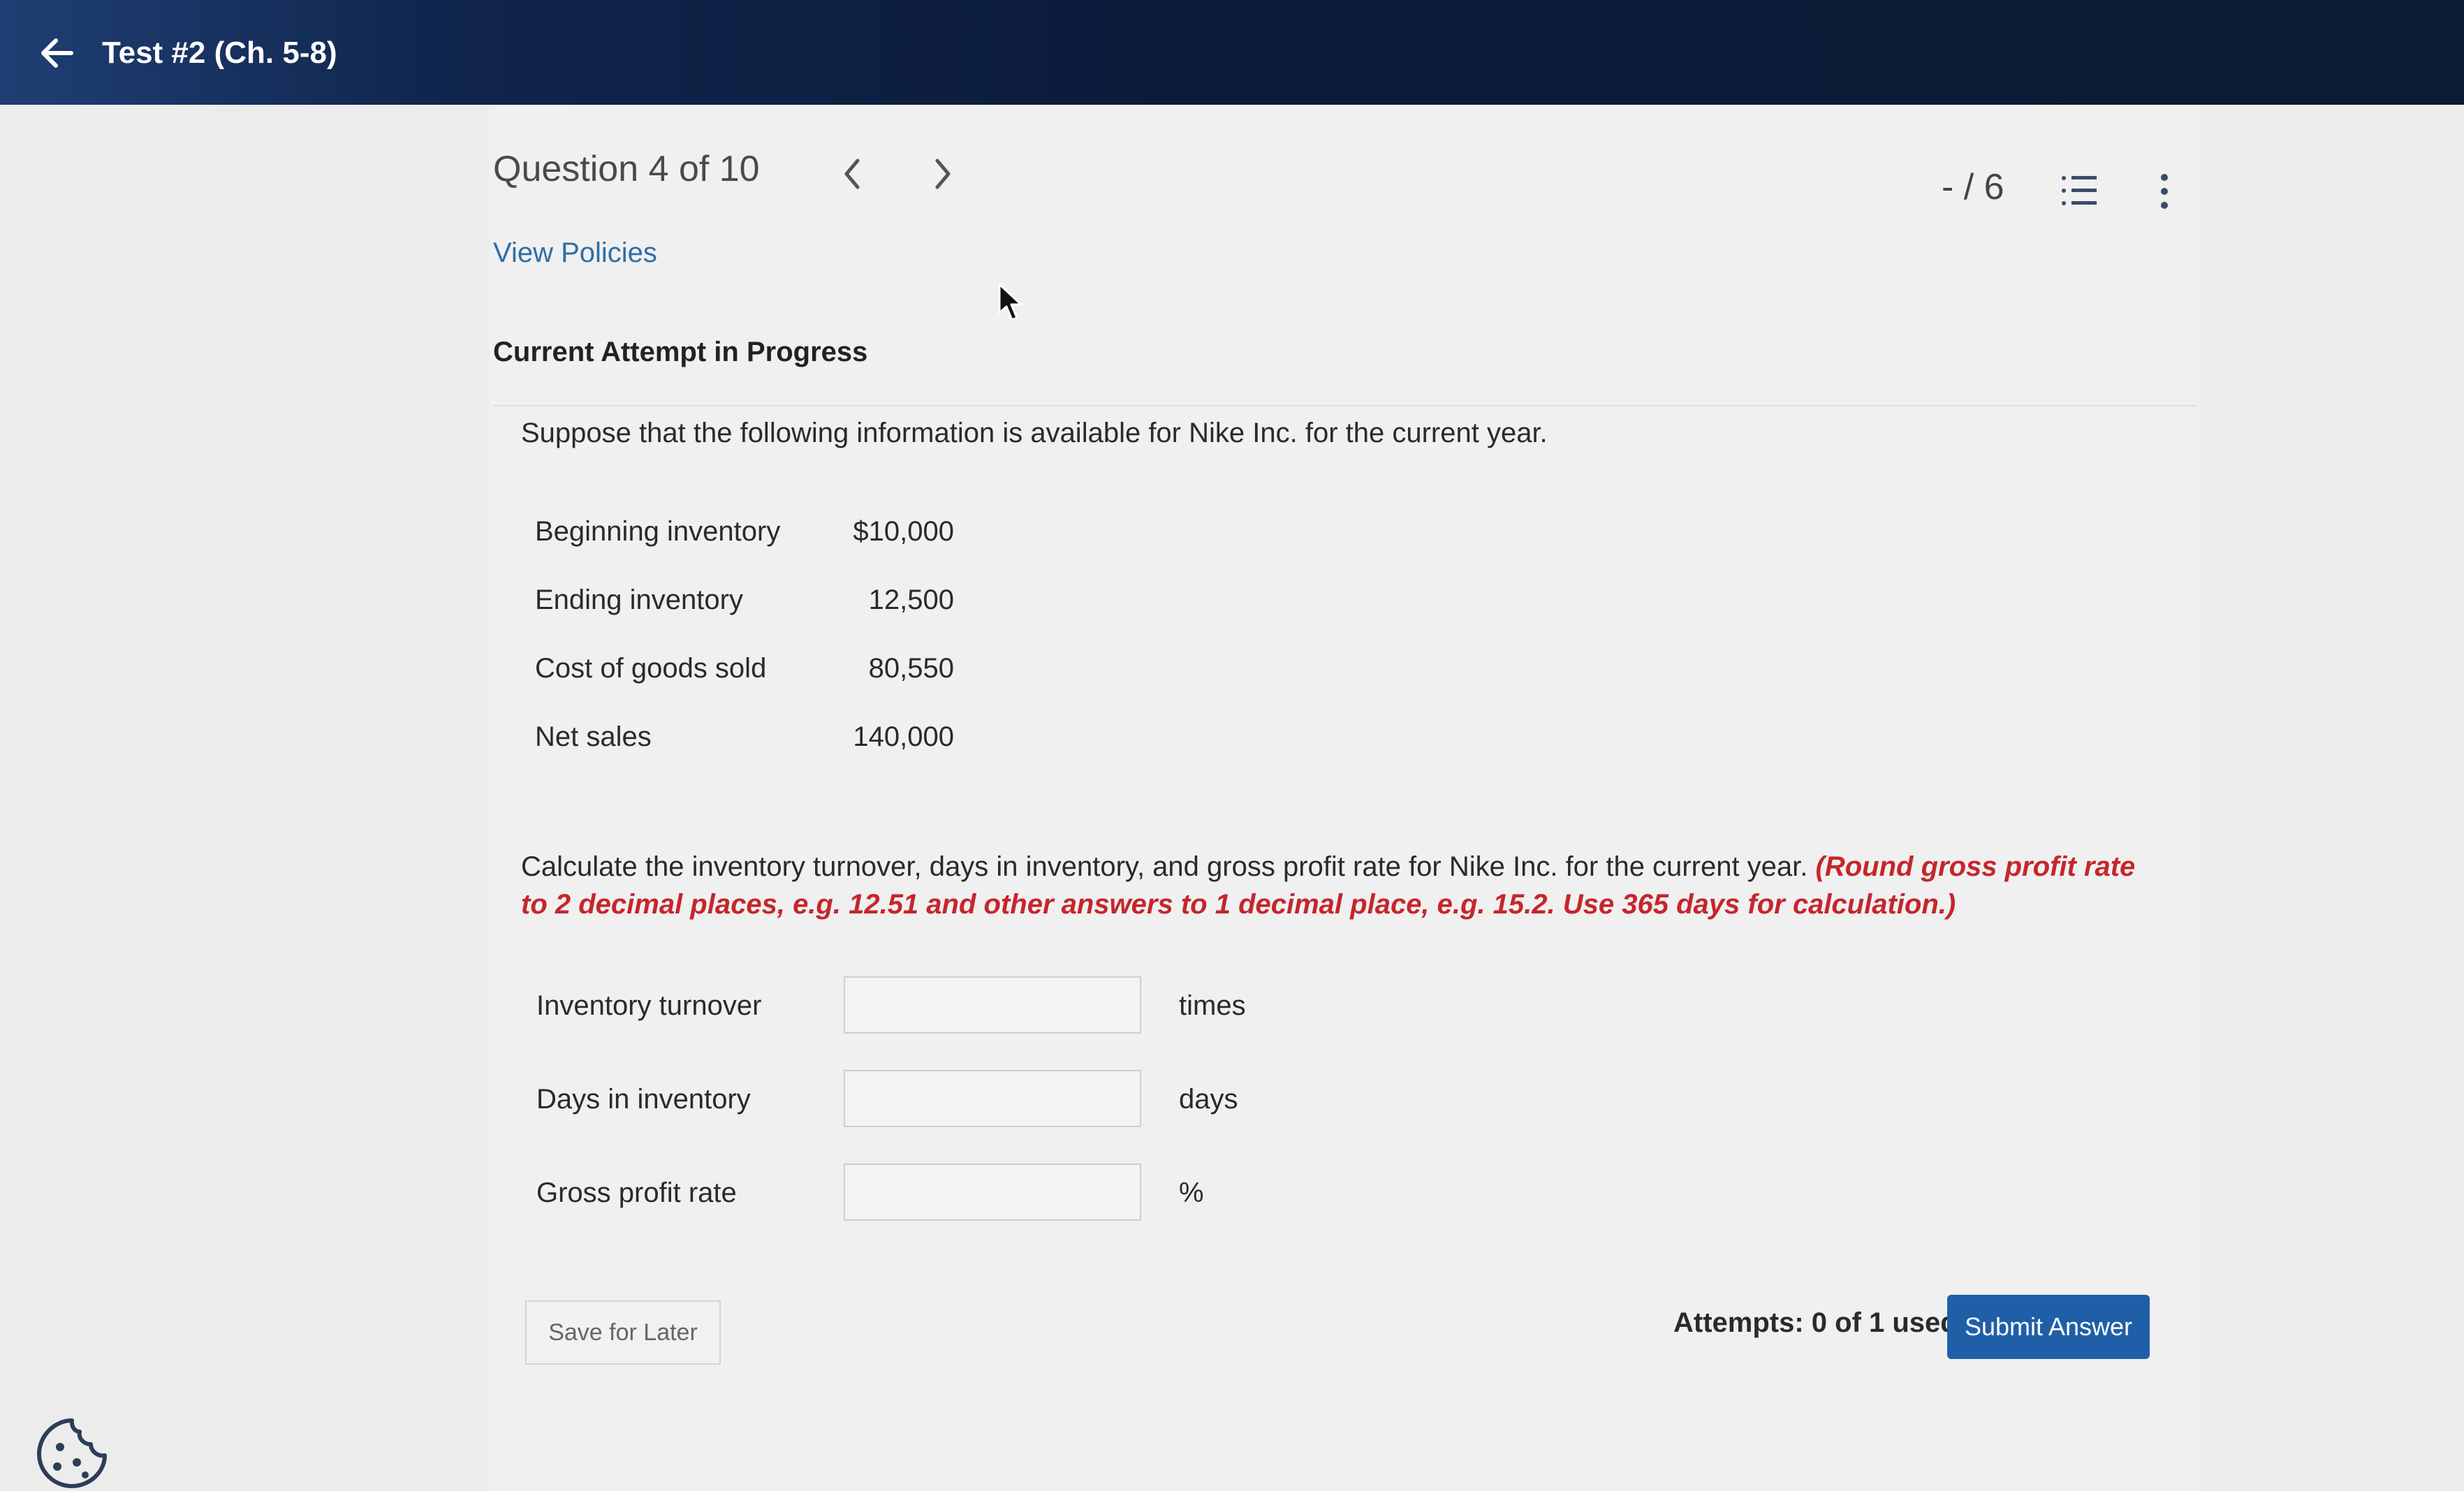 Image resolution: width=2464 pixels, height=1491 pixels. I want to click on table-row: Net sales 140,000, so click(744, 737).